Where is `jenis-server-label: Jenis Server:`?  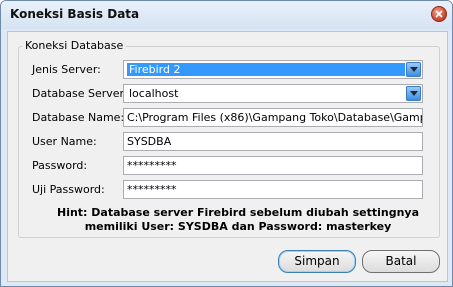 jenis-server-label: Jenis Server: is located at coordinates (66, 69).